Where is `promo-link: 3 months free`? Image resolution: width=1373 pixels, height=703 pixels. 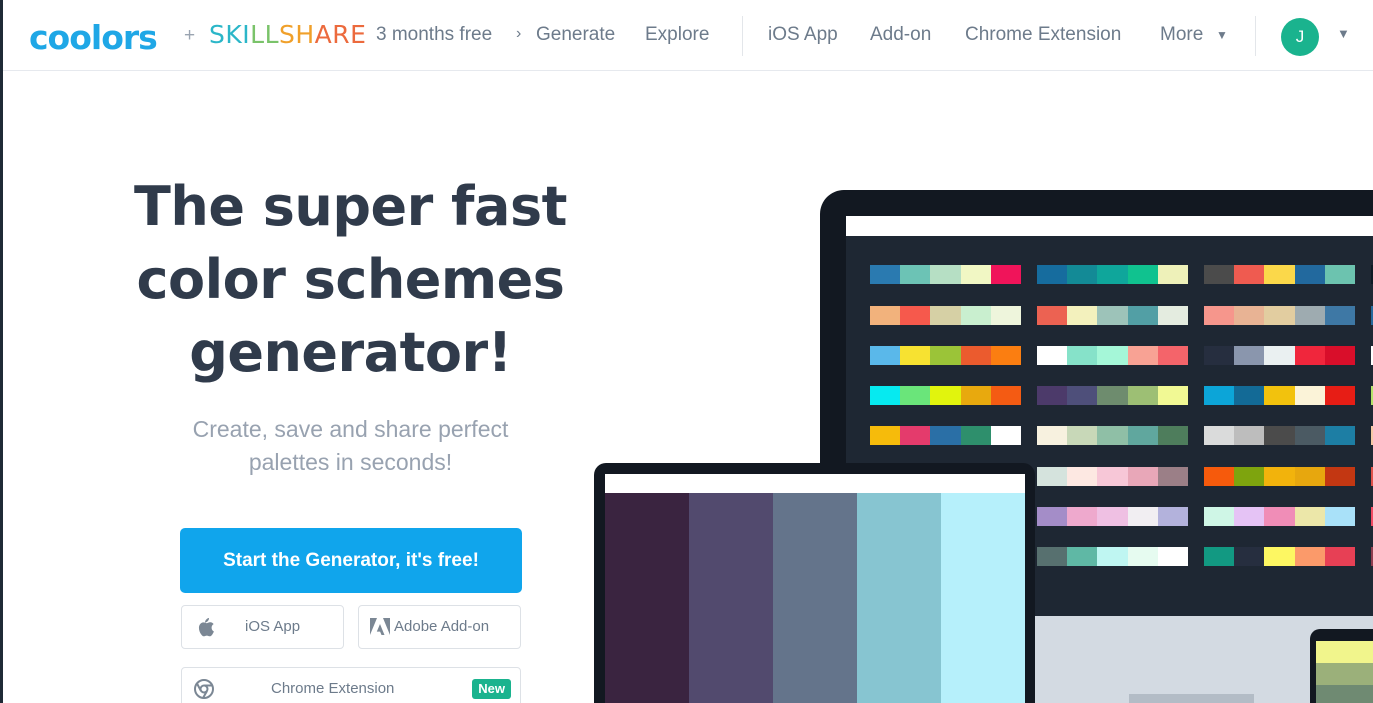 promo-link: 3 months free is located at coordinates (434, 35).